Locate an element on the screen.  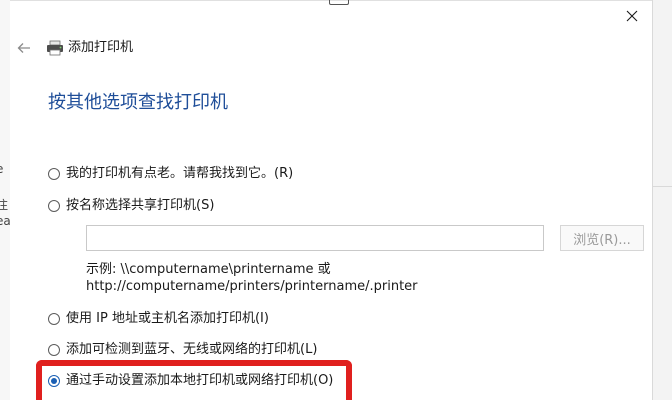
option-label: 使用 IP 地址或主机名添加打印机(I) is located at coordinates (167, 318).